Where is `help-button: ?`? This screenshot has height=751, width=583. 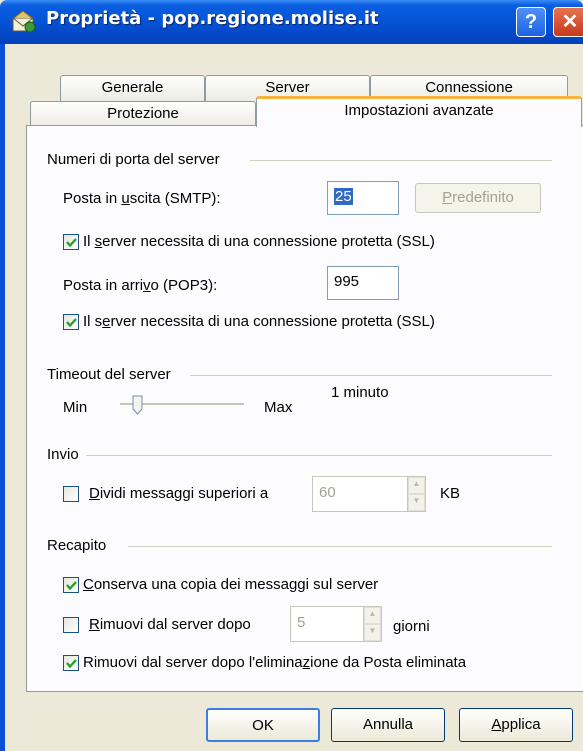 help-button: ? is located at coordinates (531, 22).